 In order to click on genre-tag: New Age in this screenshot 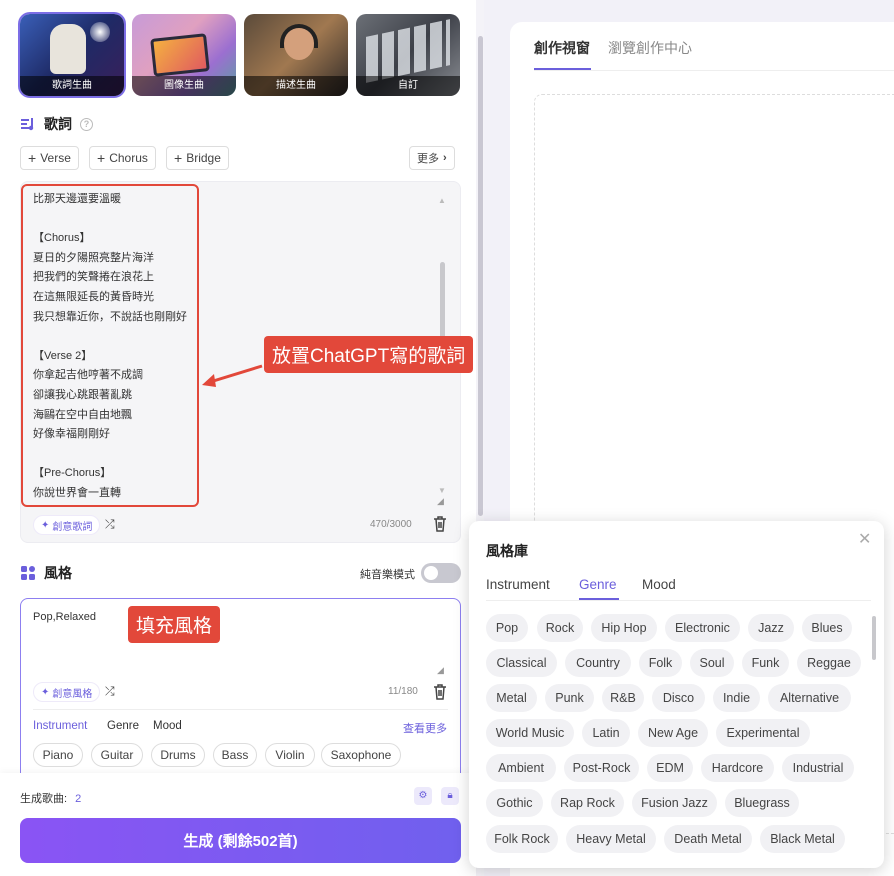, I will do `click(673, 733)`.